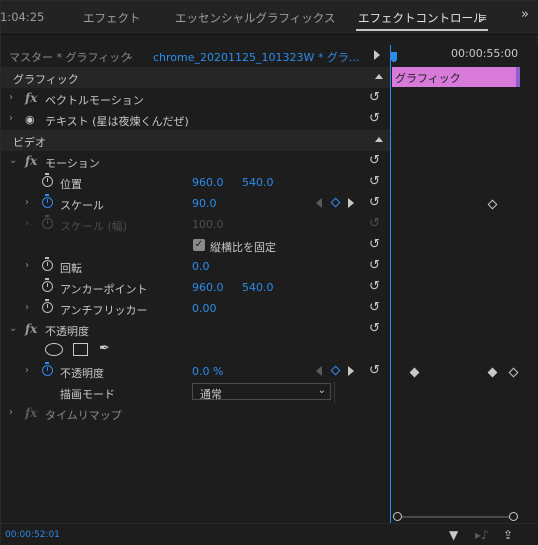 The width and height of the screenshot is (538, 545). What do you see at coordinates (195, 77) in the screenshot?
I see `section-graphic: グラフィック` at bounding box center [195, 77].